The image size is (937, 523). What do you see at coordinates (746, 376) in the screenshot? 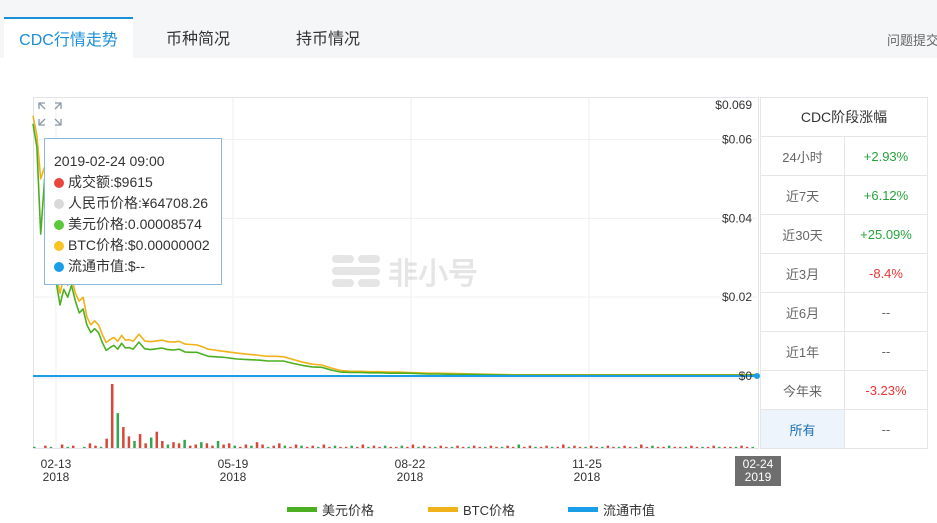
I see `y-tick-label: $0` at bounding box center [746, 376].